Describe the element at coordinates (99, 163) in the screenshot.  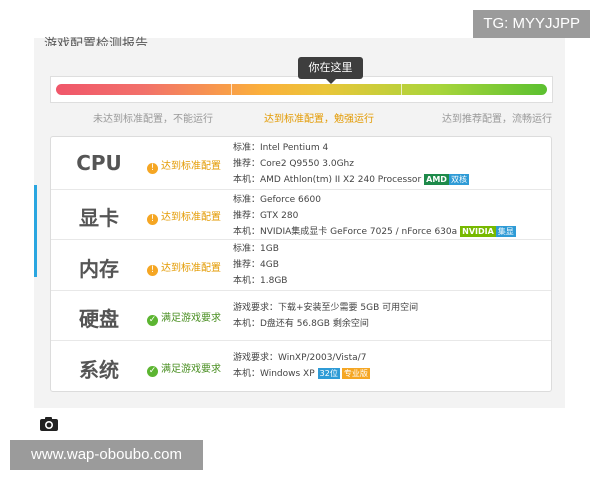
I see `hardware-name: CPU` at that location.